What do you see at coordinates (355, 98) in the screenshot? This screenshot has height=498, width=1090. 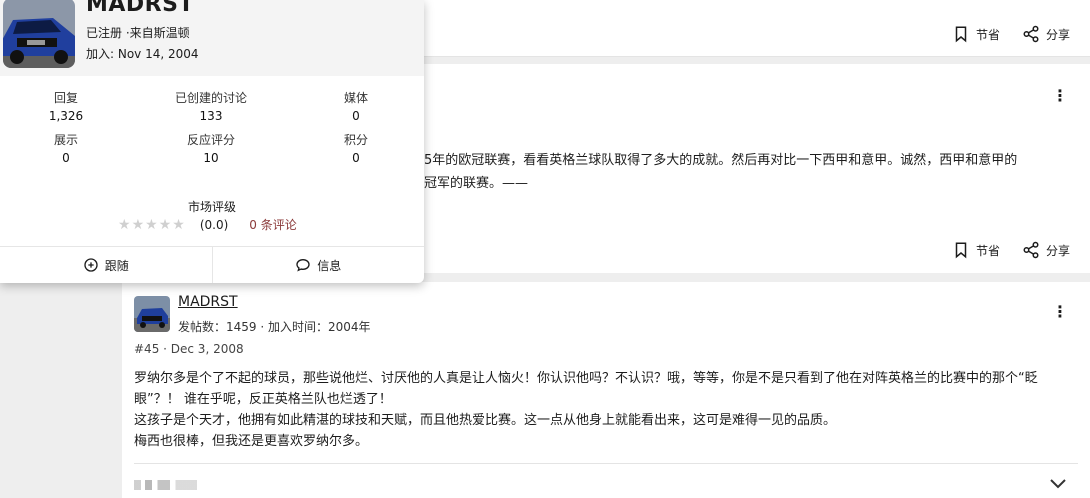 I see `stat-label: 媒体` at bounding box center [355, 98].